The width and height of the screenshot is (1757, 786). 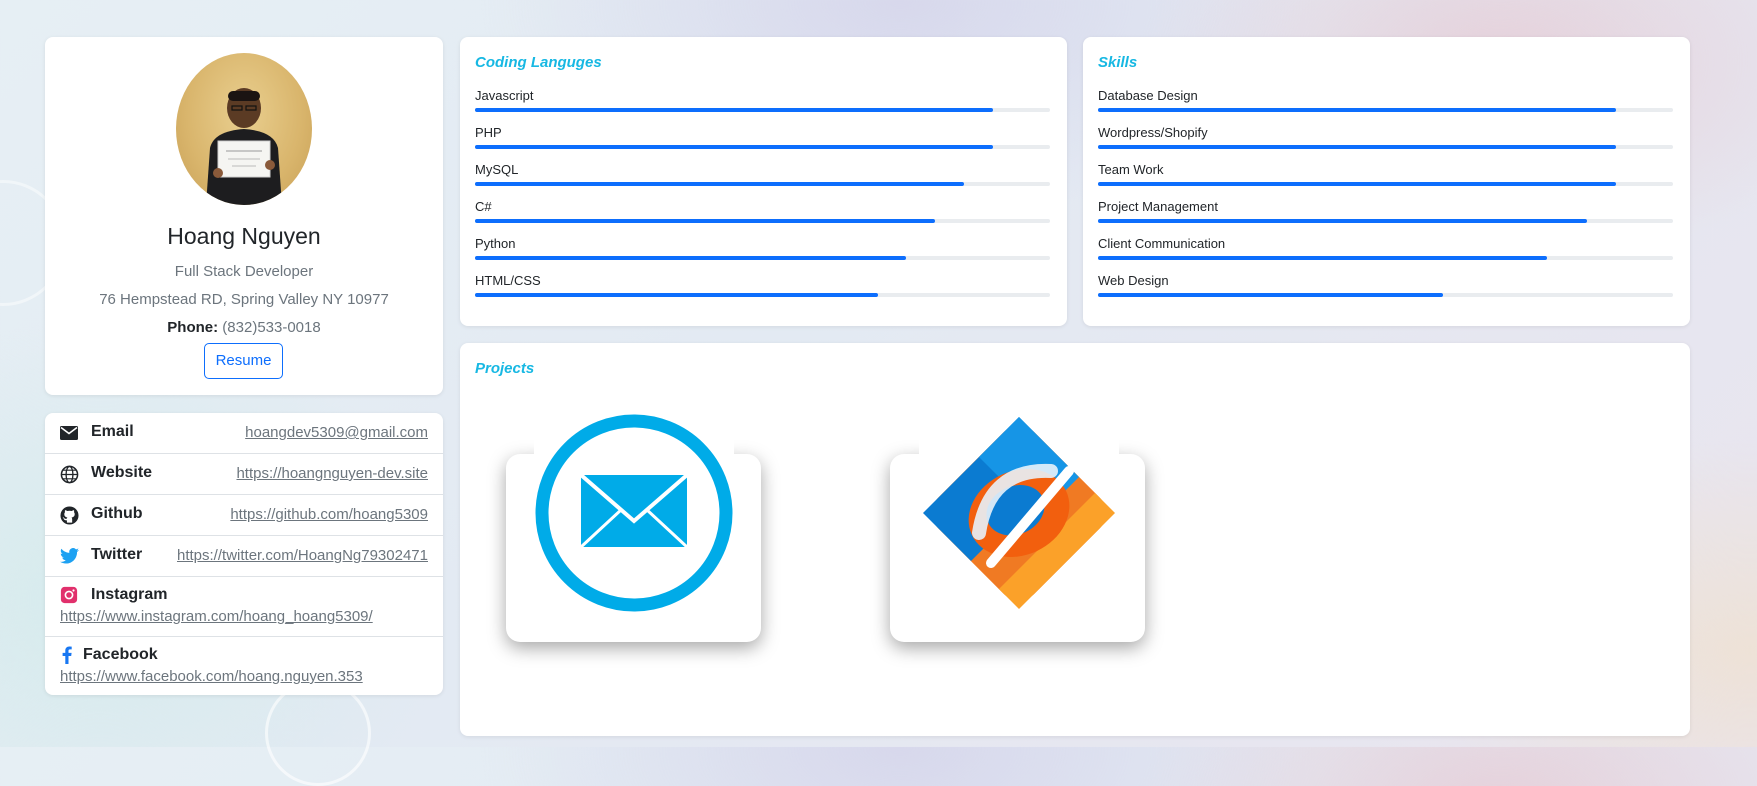 What do you see at coordinates (505, 368) in the screenshot?
I see `section-title: Projects` at bounding box center [505, 368].